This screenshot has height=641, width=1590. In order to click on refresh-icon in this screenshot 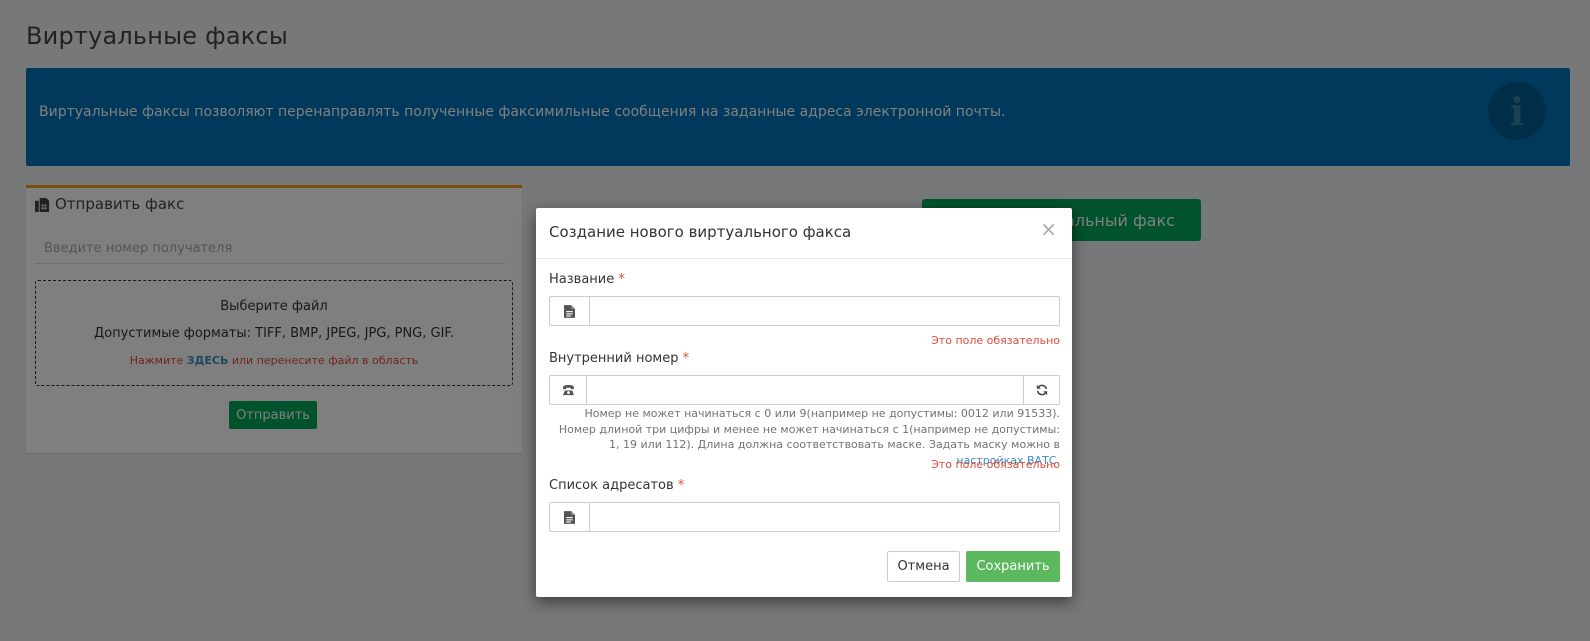, I will do `click(1042, 390)`.